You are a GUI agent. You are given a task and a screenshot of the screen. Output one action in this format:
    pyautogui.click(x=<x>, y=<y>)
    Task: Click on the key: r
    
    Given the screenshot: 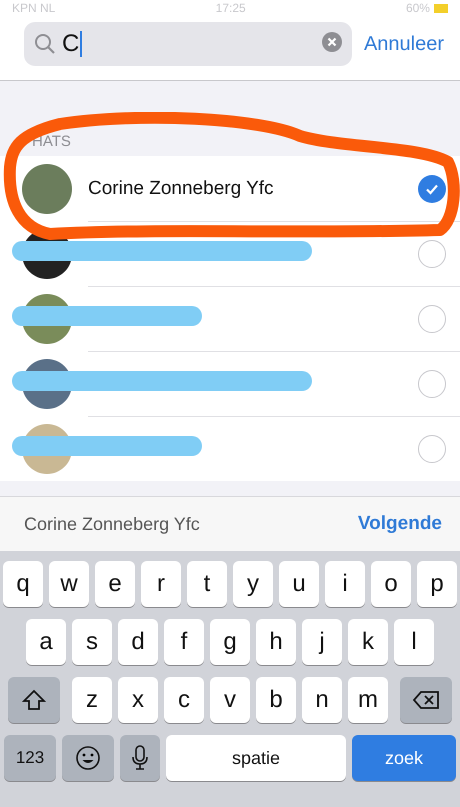 What is the action you would take?
    pyautogui.click(x=161, y=584)
    